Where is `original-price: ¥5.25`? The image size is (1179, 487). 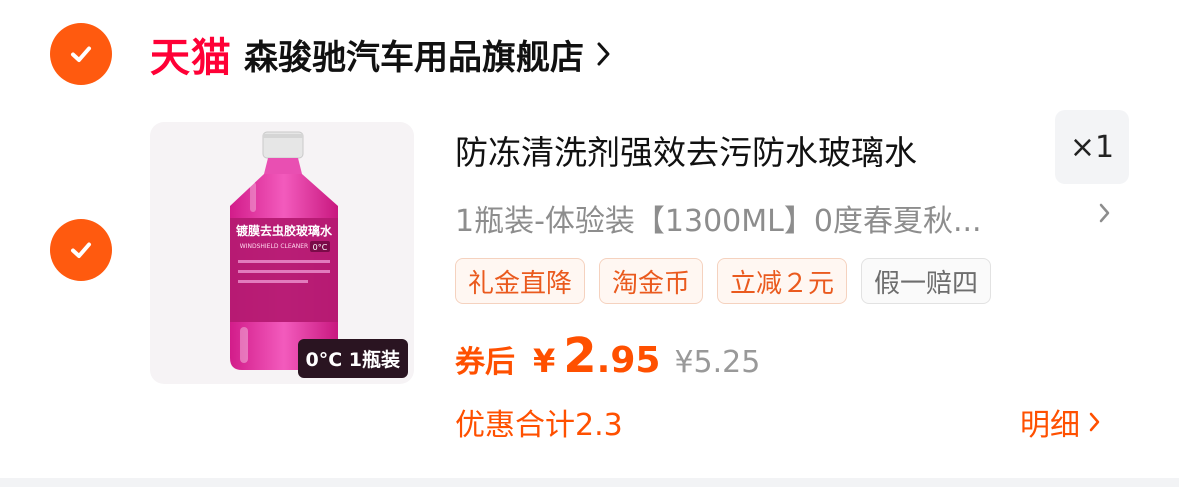
original-price: ¥5.25 is located at coordinates (717, 362).